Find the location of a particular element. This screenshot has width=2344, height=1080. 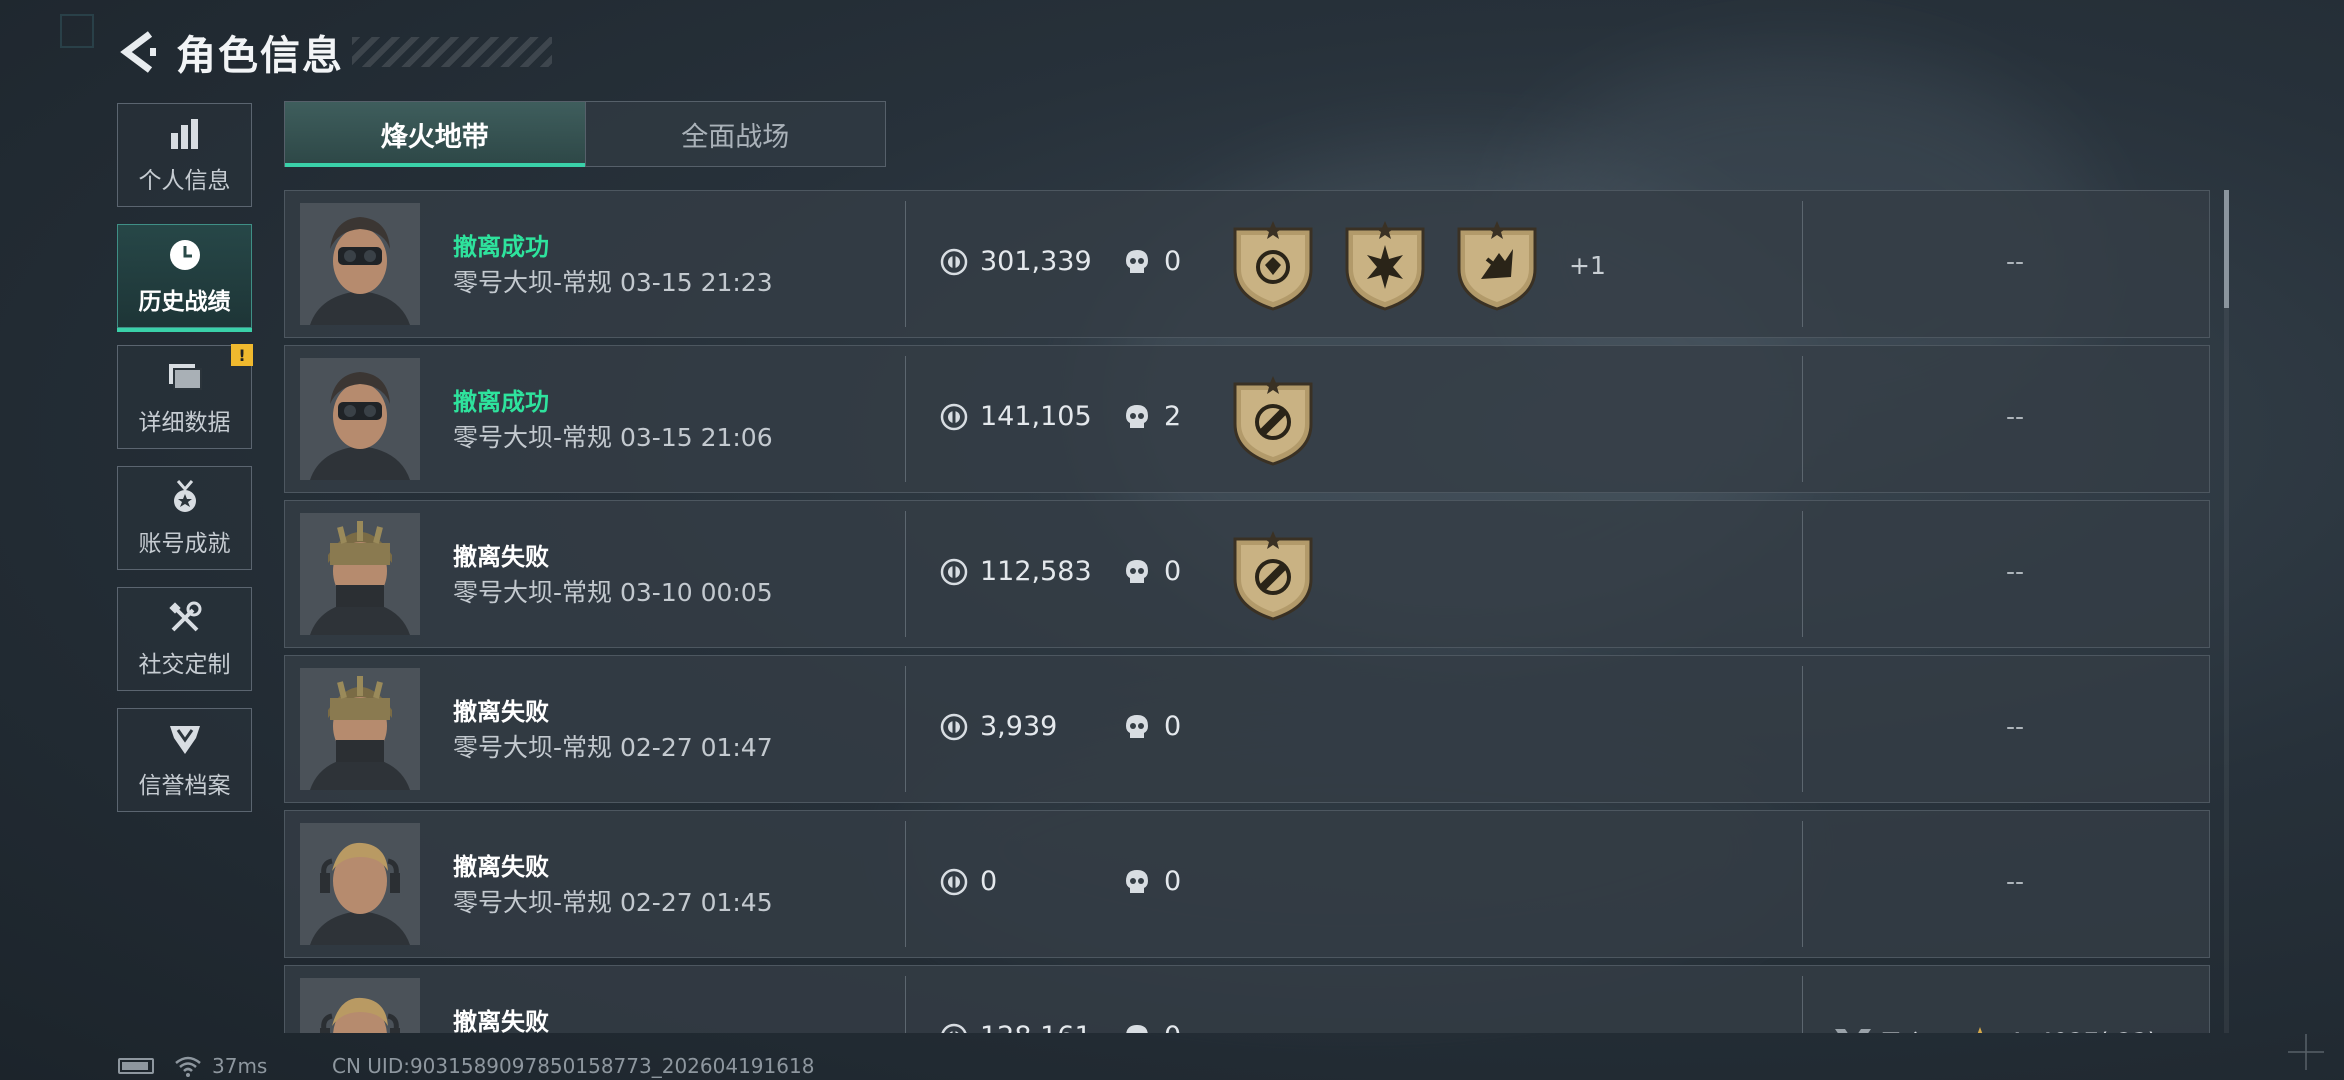

value-stat: 3,939 is located at coordinates (998, 726).